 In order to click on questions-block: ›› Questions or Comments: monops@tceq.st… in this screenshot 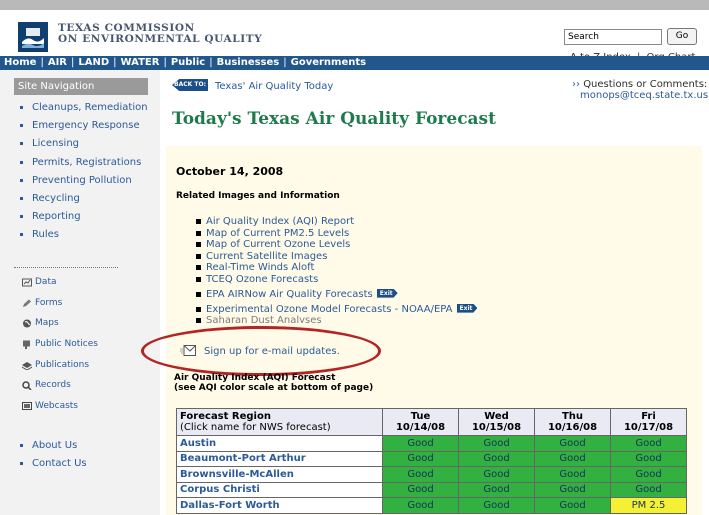, I will do `click(640, 90)`.